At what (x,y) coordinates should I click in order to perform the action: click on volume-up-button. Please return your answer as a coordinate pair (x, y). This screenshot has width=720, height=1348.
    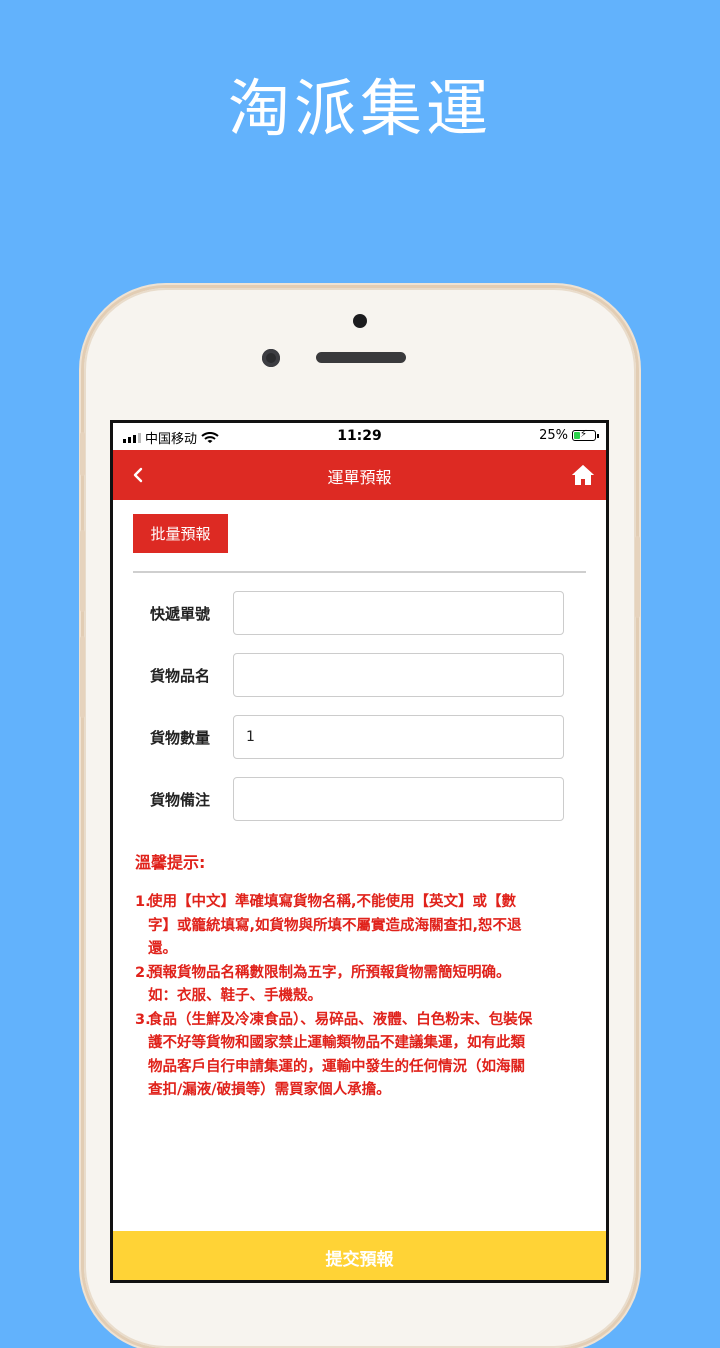
    Looking at the image, I should click on (82, 571).